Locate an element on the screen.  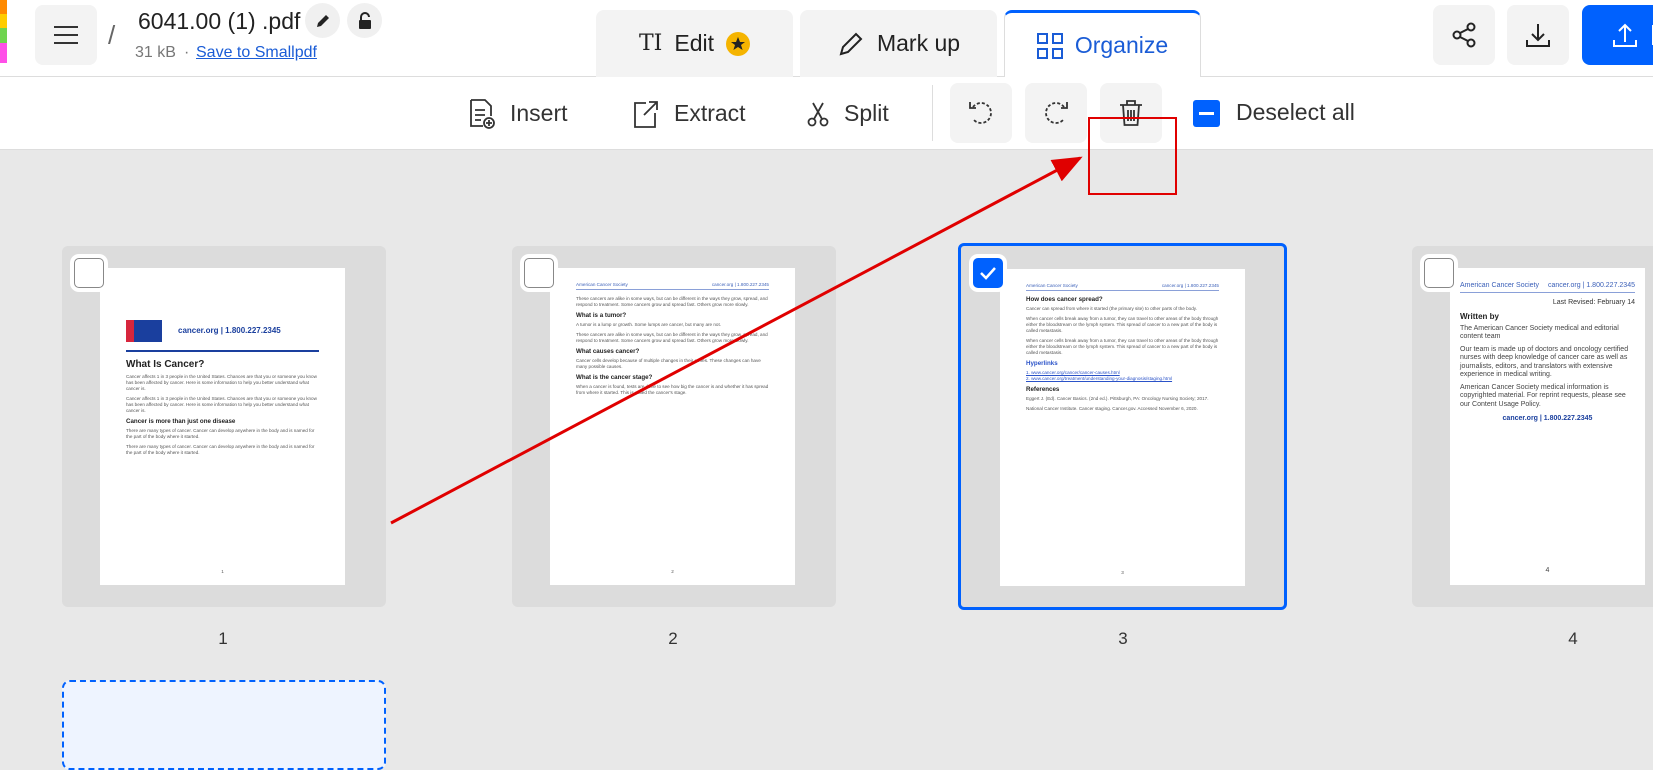
tab-edit-label: Edit is located at coordinates (694, 43).